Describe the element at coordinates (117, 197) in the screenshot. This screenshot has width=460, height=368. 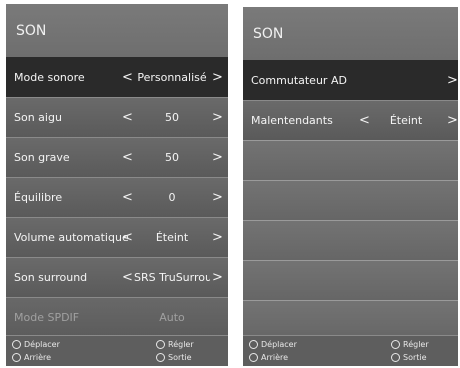
I see `menu-item-balance: Équilibre < 0 >` at that location.